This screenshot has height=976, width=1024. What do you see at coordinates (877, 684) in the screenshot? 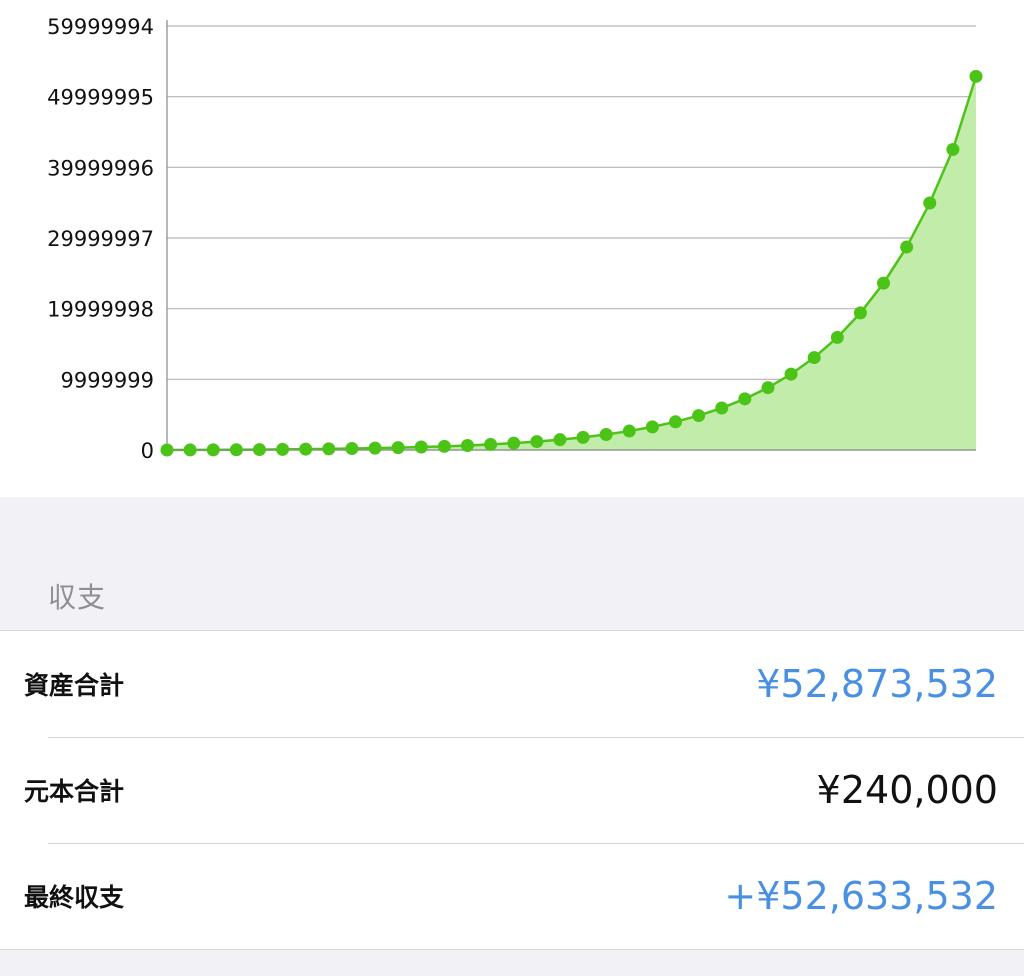
I see `total-assets-value: ¥52,873,532` at bounding box center [877, 684].